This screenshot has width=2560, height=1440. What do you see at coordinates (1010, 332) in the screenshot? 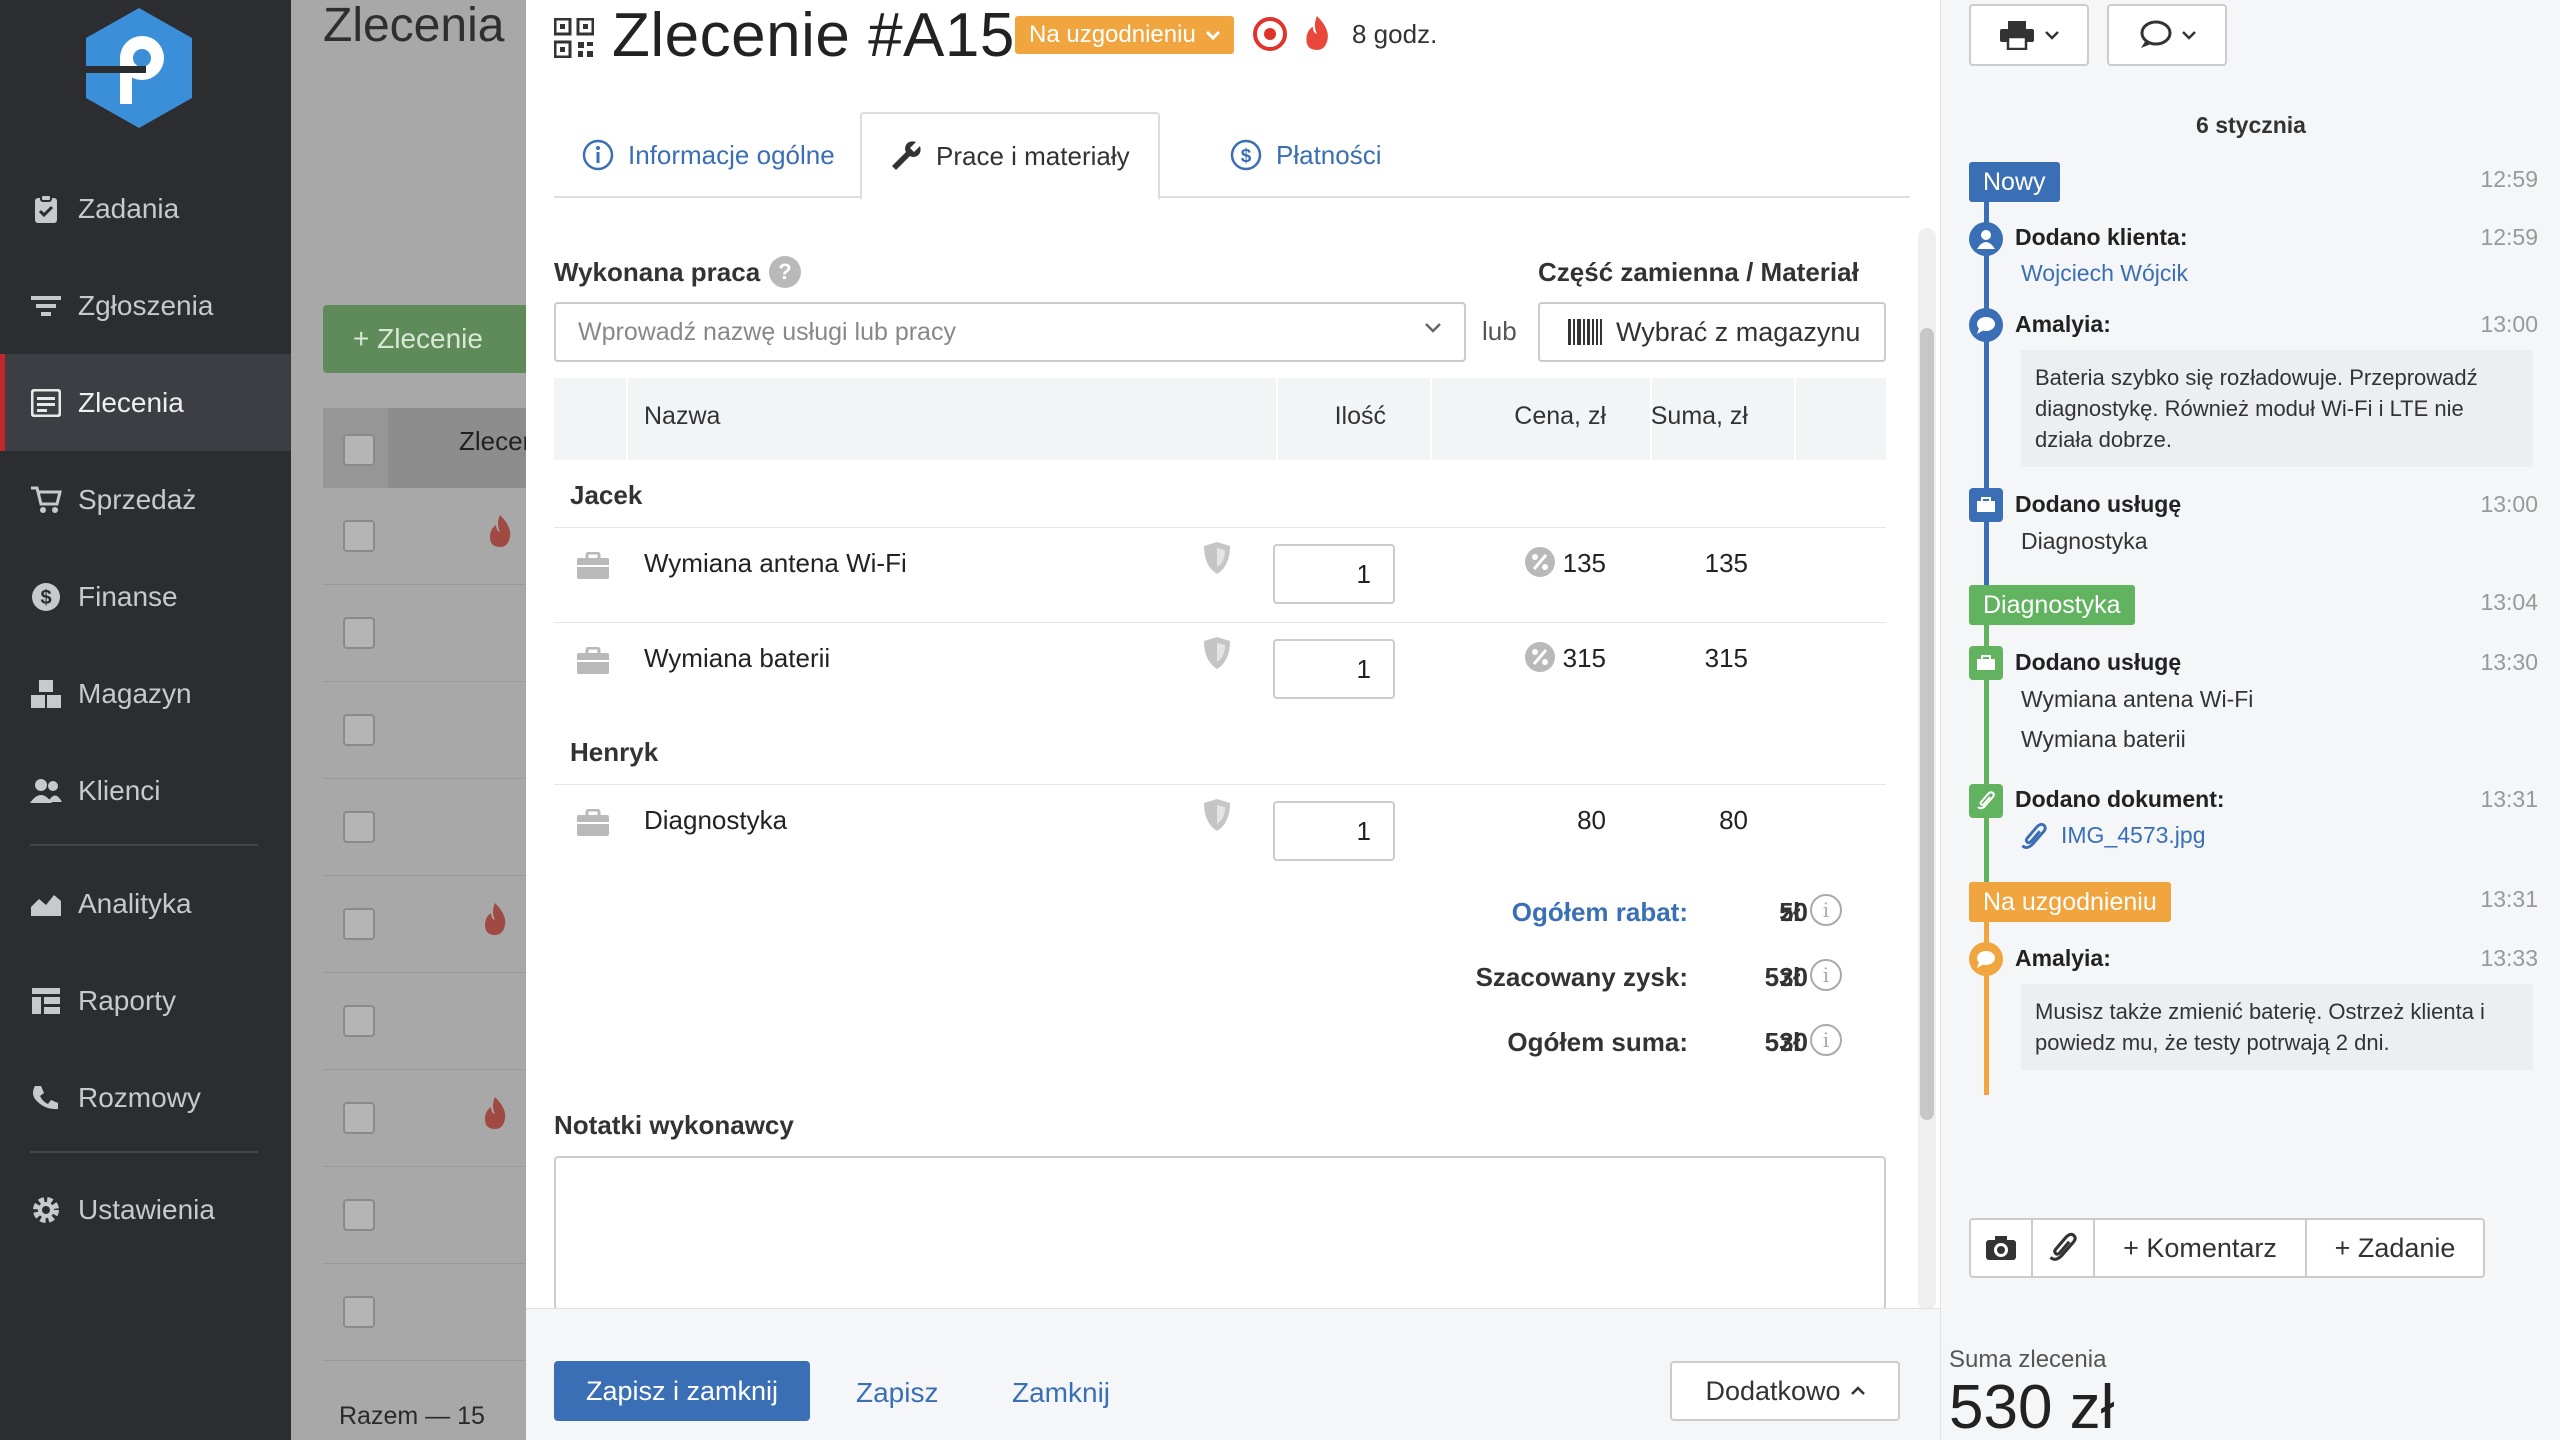
I see `service-select: Wprowadź nazwę usługi lub pracy` at bounding box center [1010, 332].